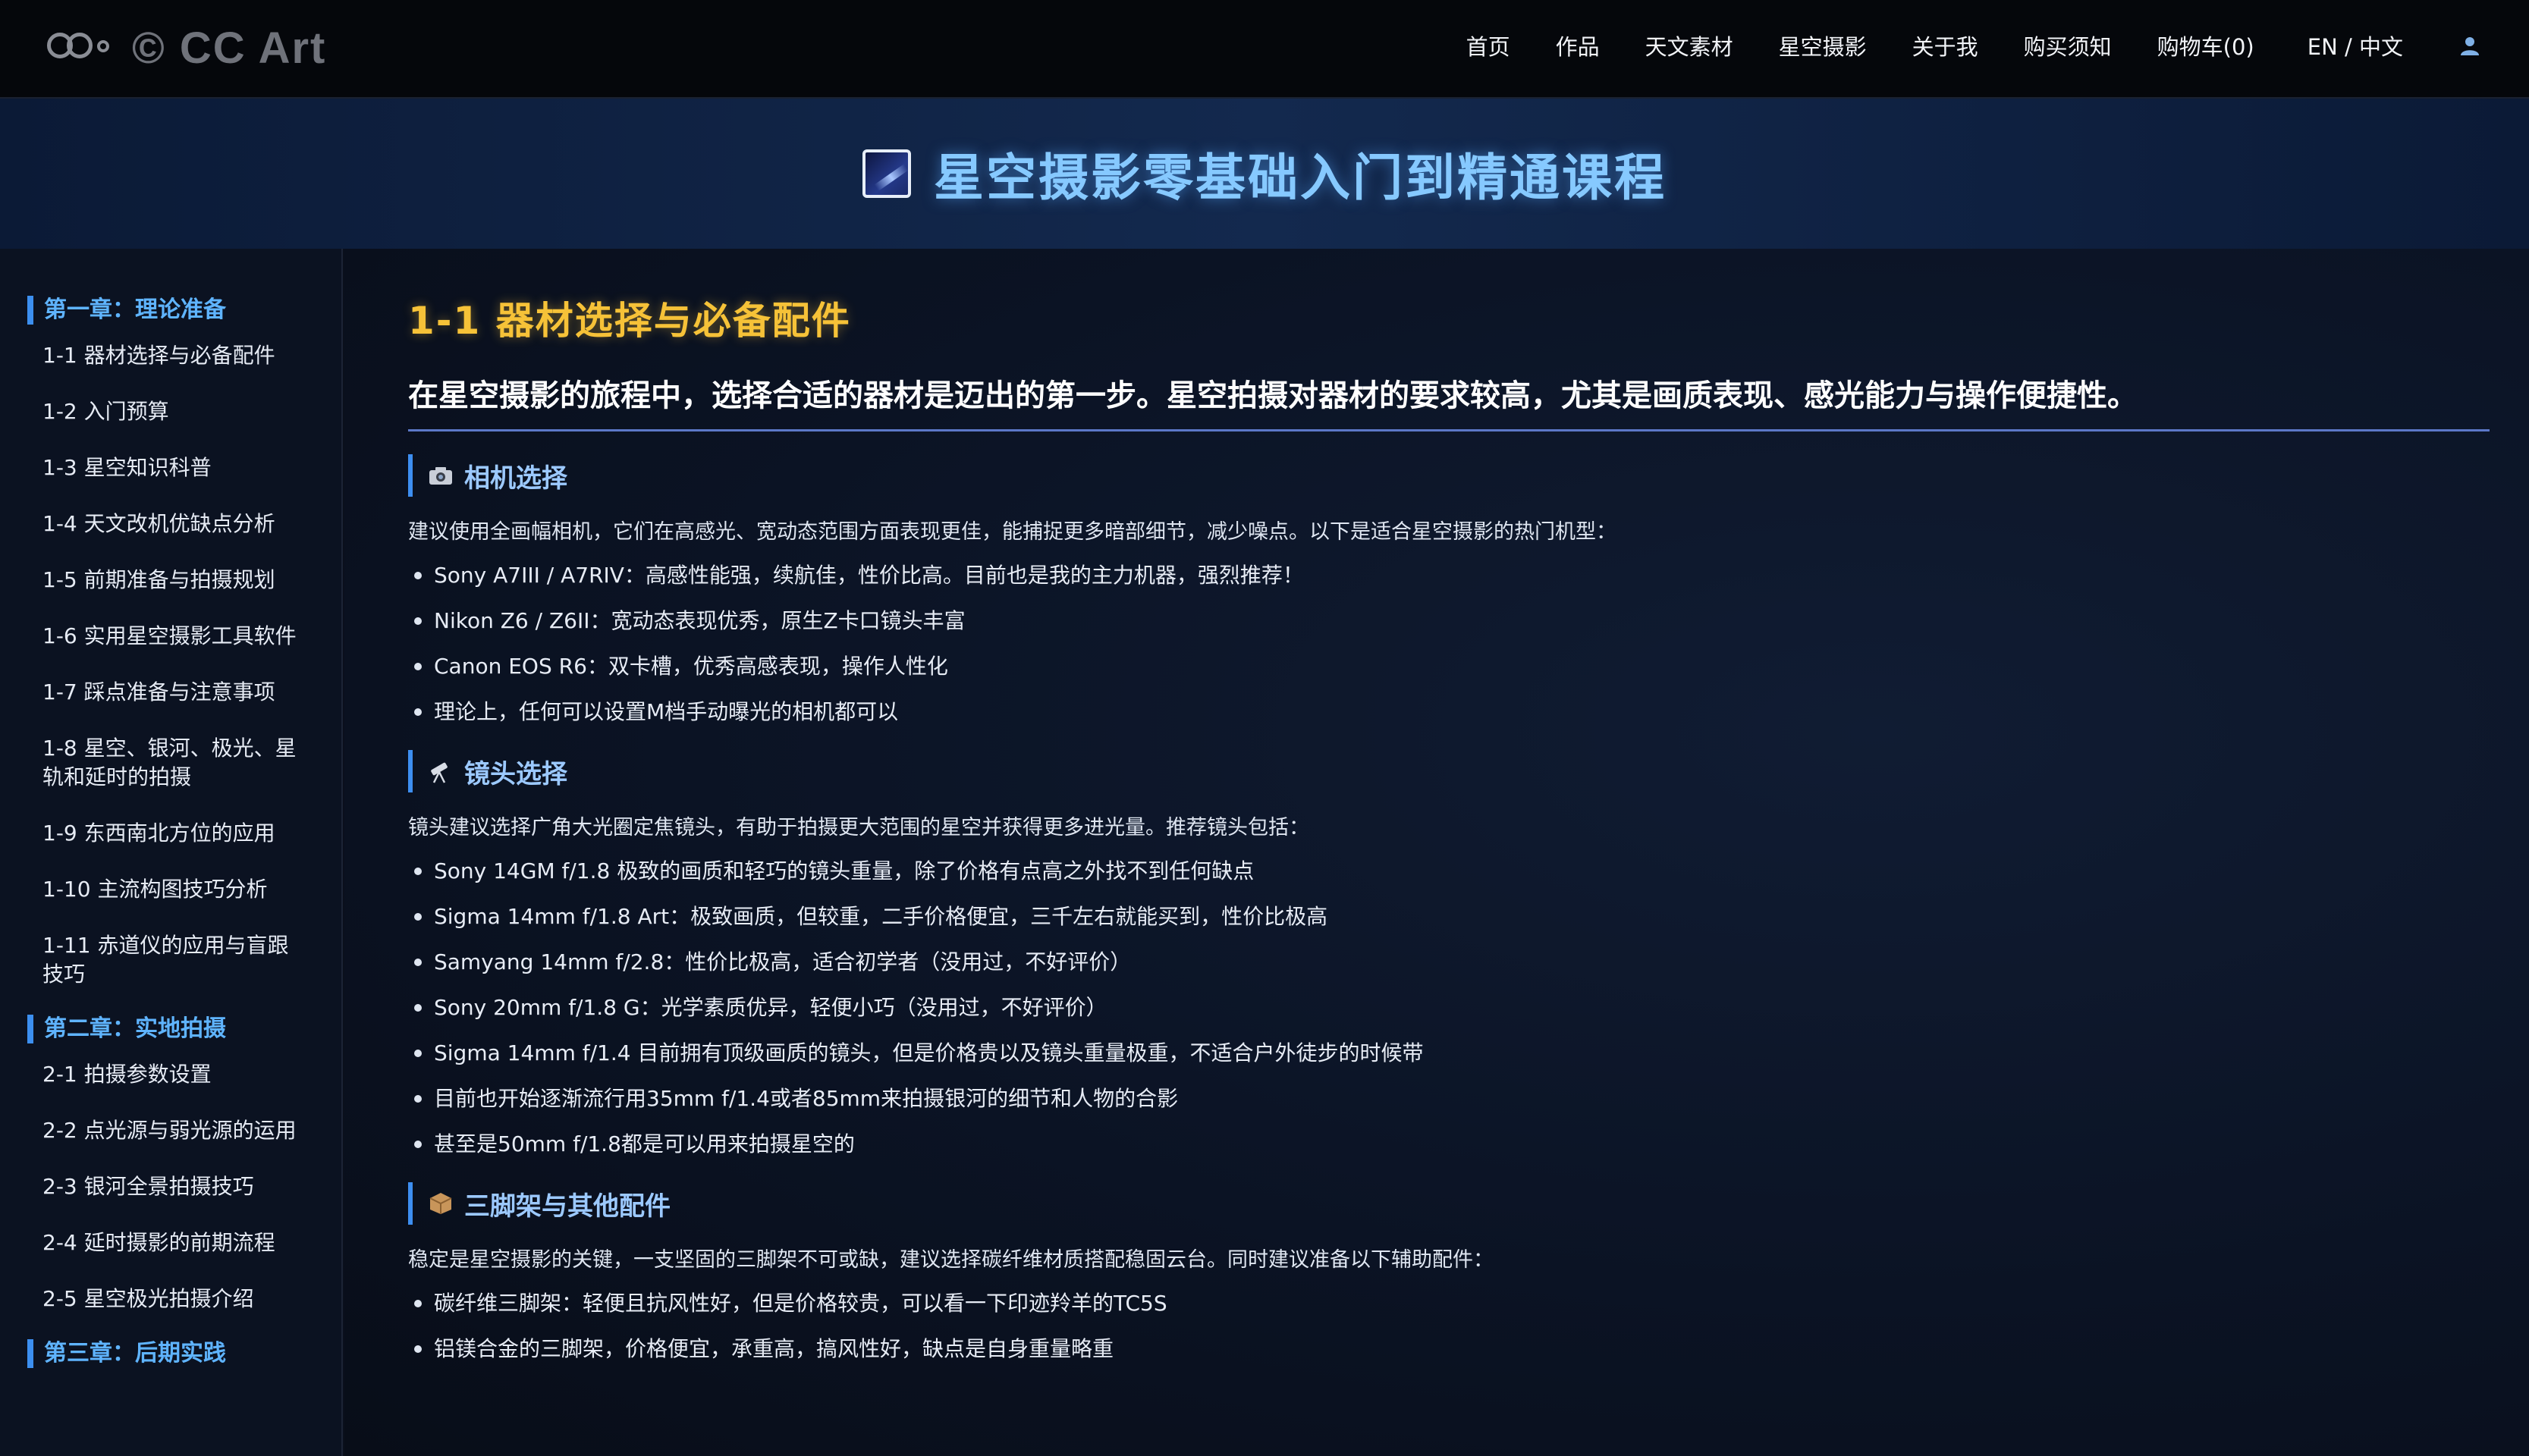 Image resolution: width=2529 pixels, height=1456 pixels. What do you see at coordinates (1689, 45) in the screenshot?
I see `nav-item-astro-materials: 天文素材` at bounding box center [1689, 45].